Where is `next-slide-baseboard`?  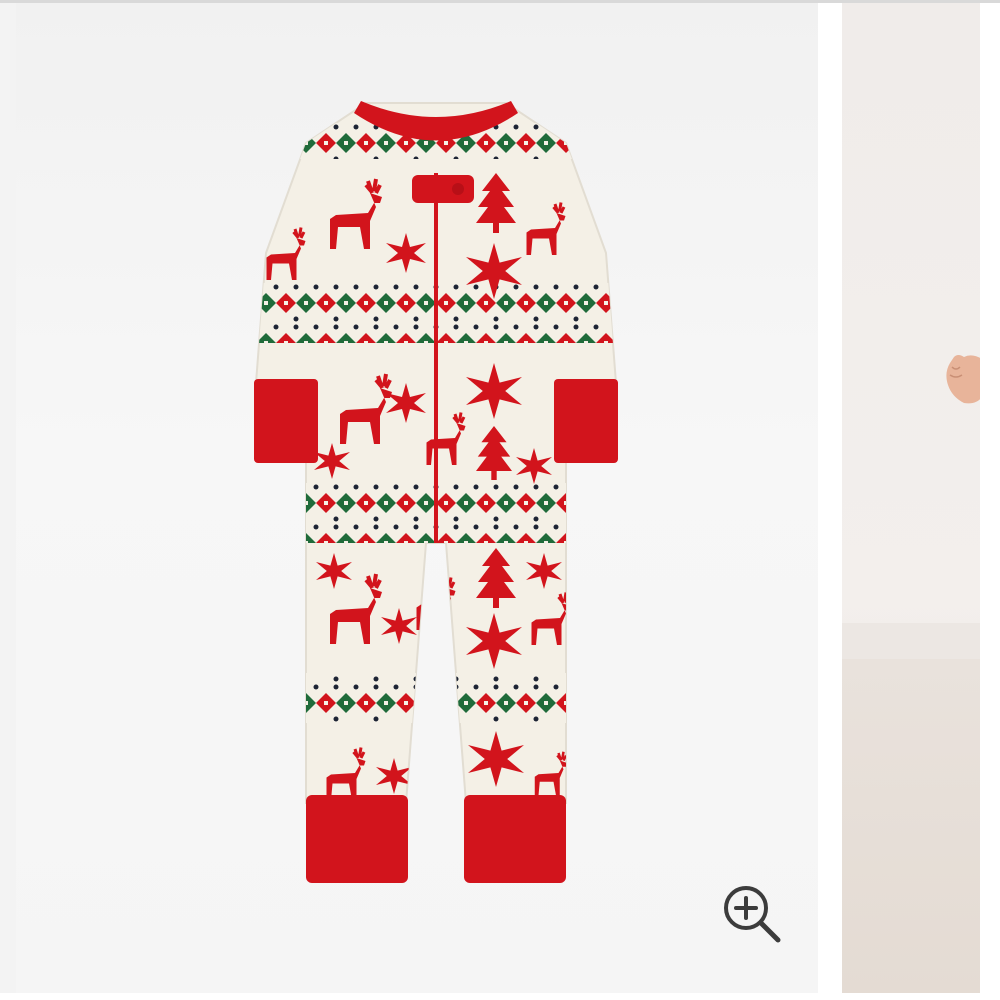
next-slide-baseboard is located at coordinates (921, 641).